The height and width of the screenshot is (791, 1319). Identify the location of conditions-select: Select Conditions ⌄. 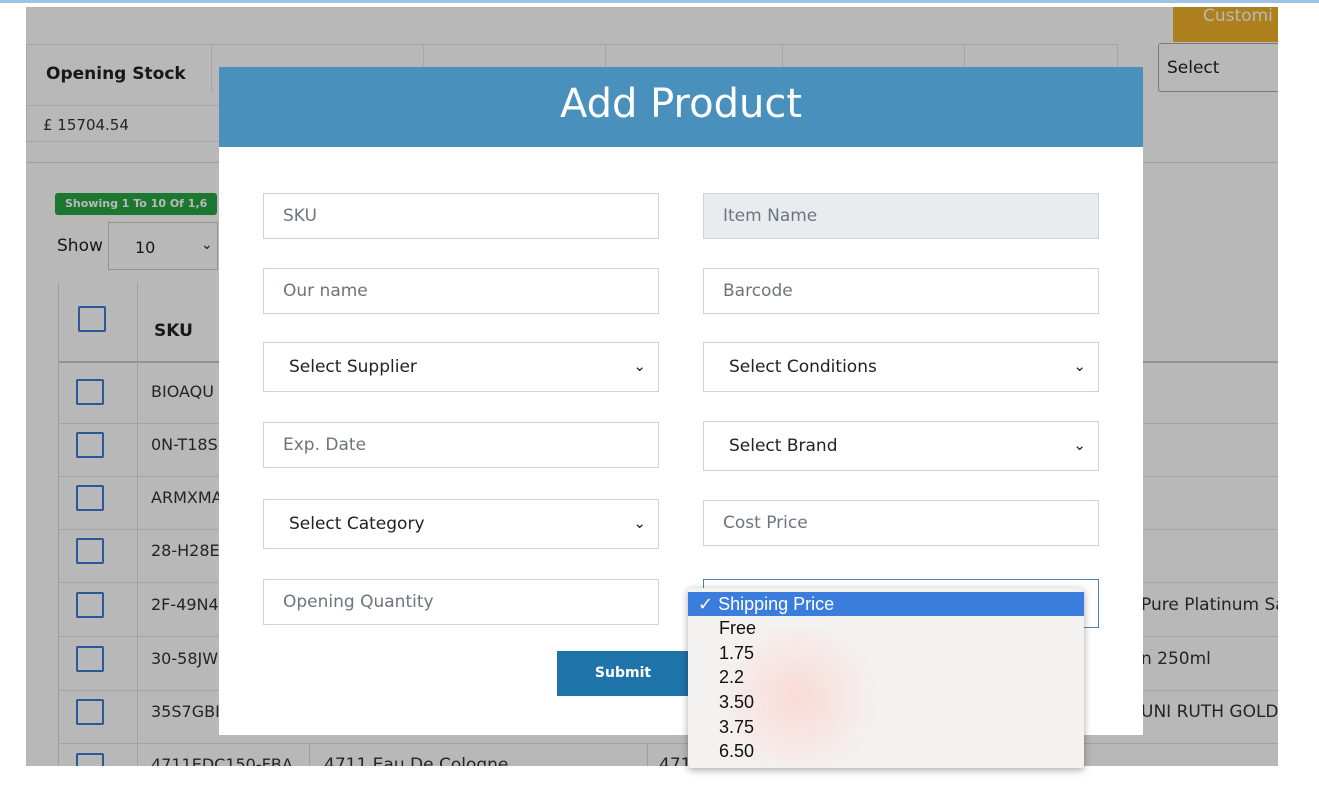
(901, 367).